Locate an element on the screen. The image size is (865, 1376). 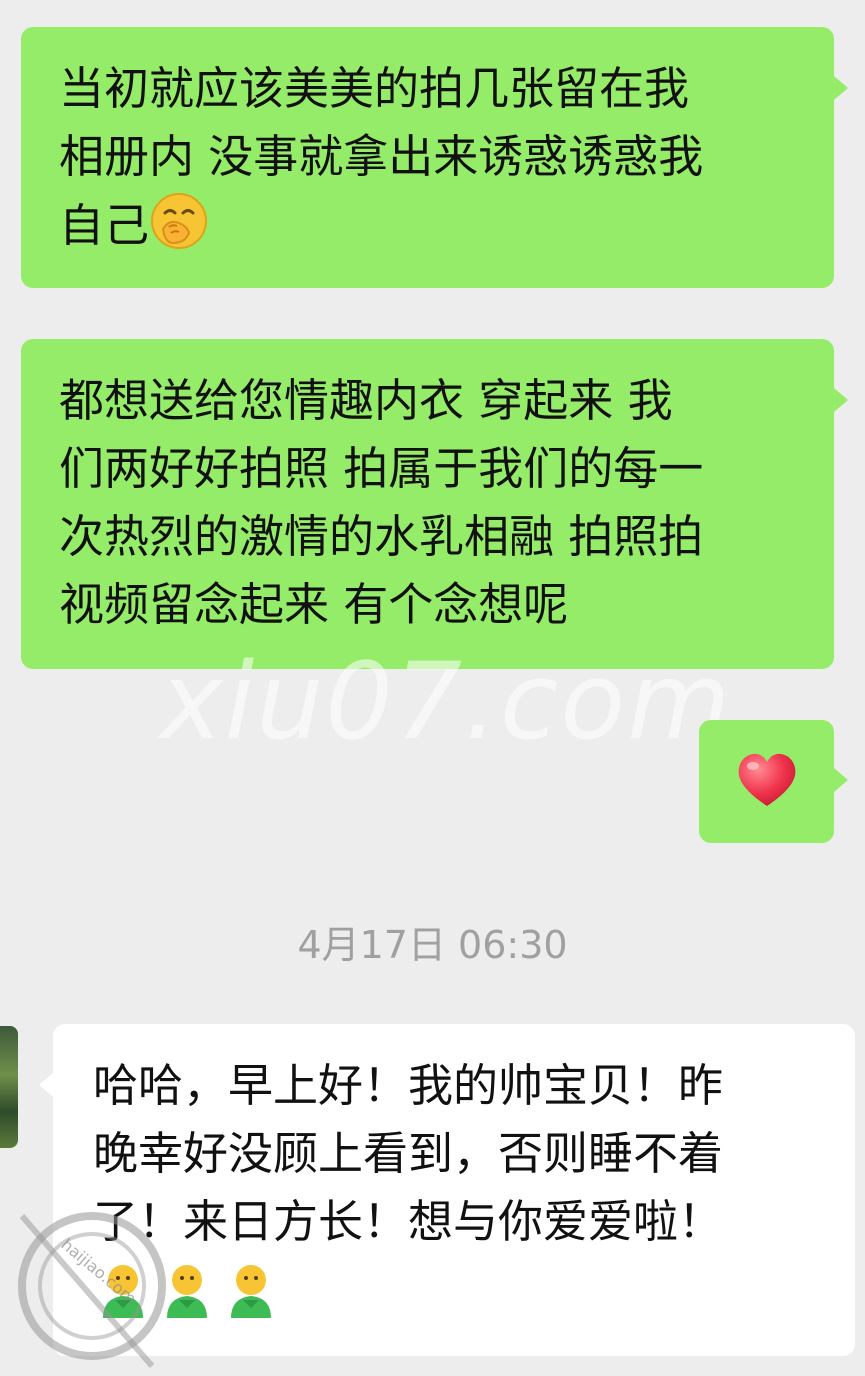
emoji-row is located at coordinates (464, 1290).